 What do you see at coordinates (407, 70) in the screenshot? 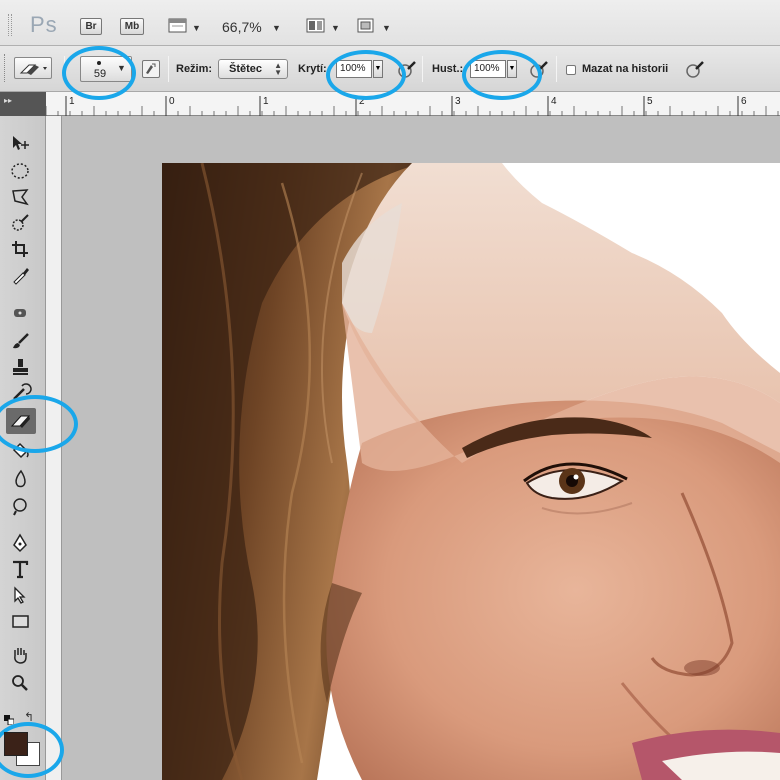
I see `tablet-opacity-pressure-icon` at bounding box center [407, 70].